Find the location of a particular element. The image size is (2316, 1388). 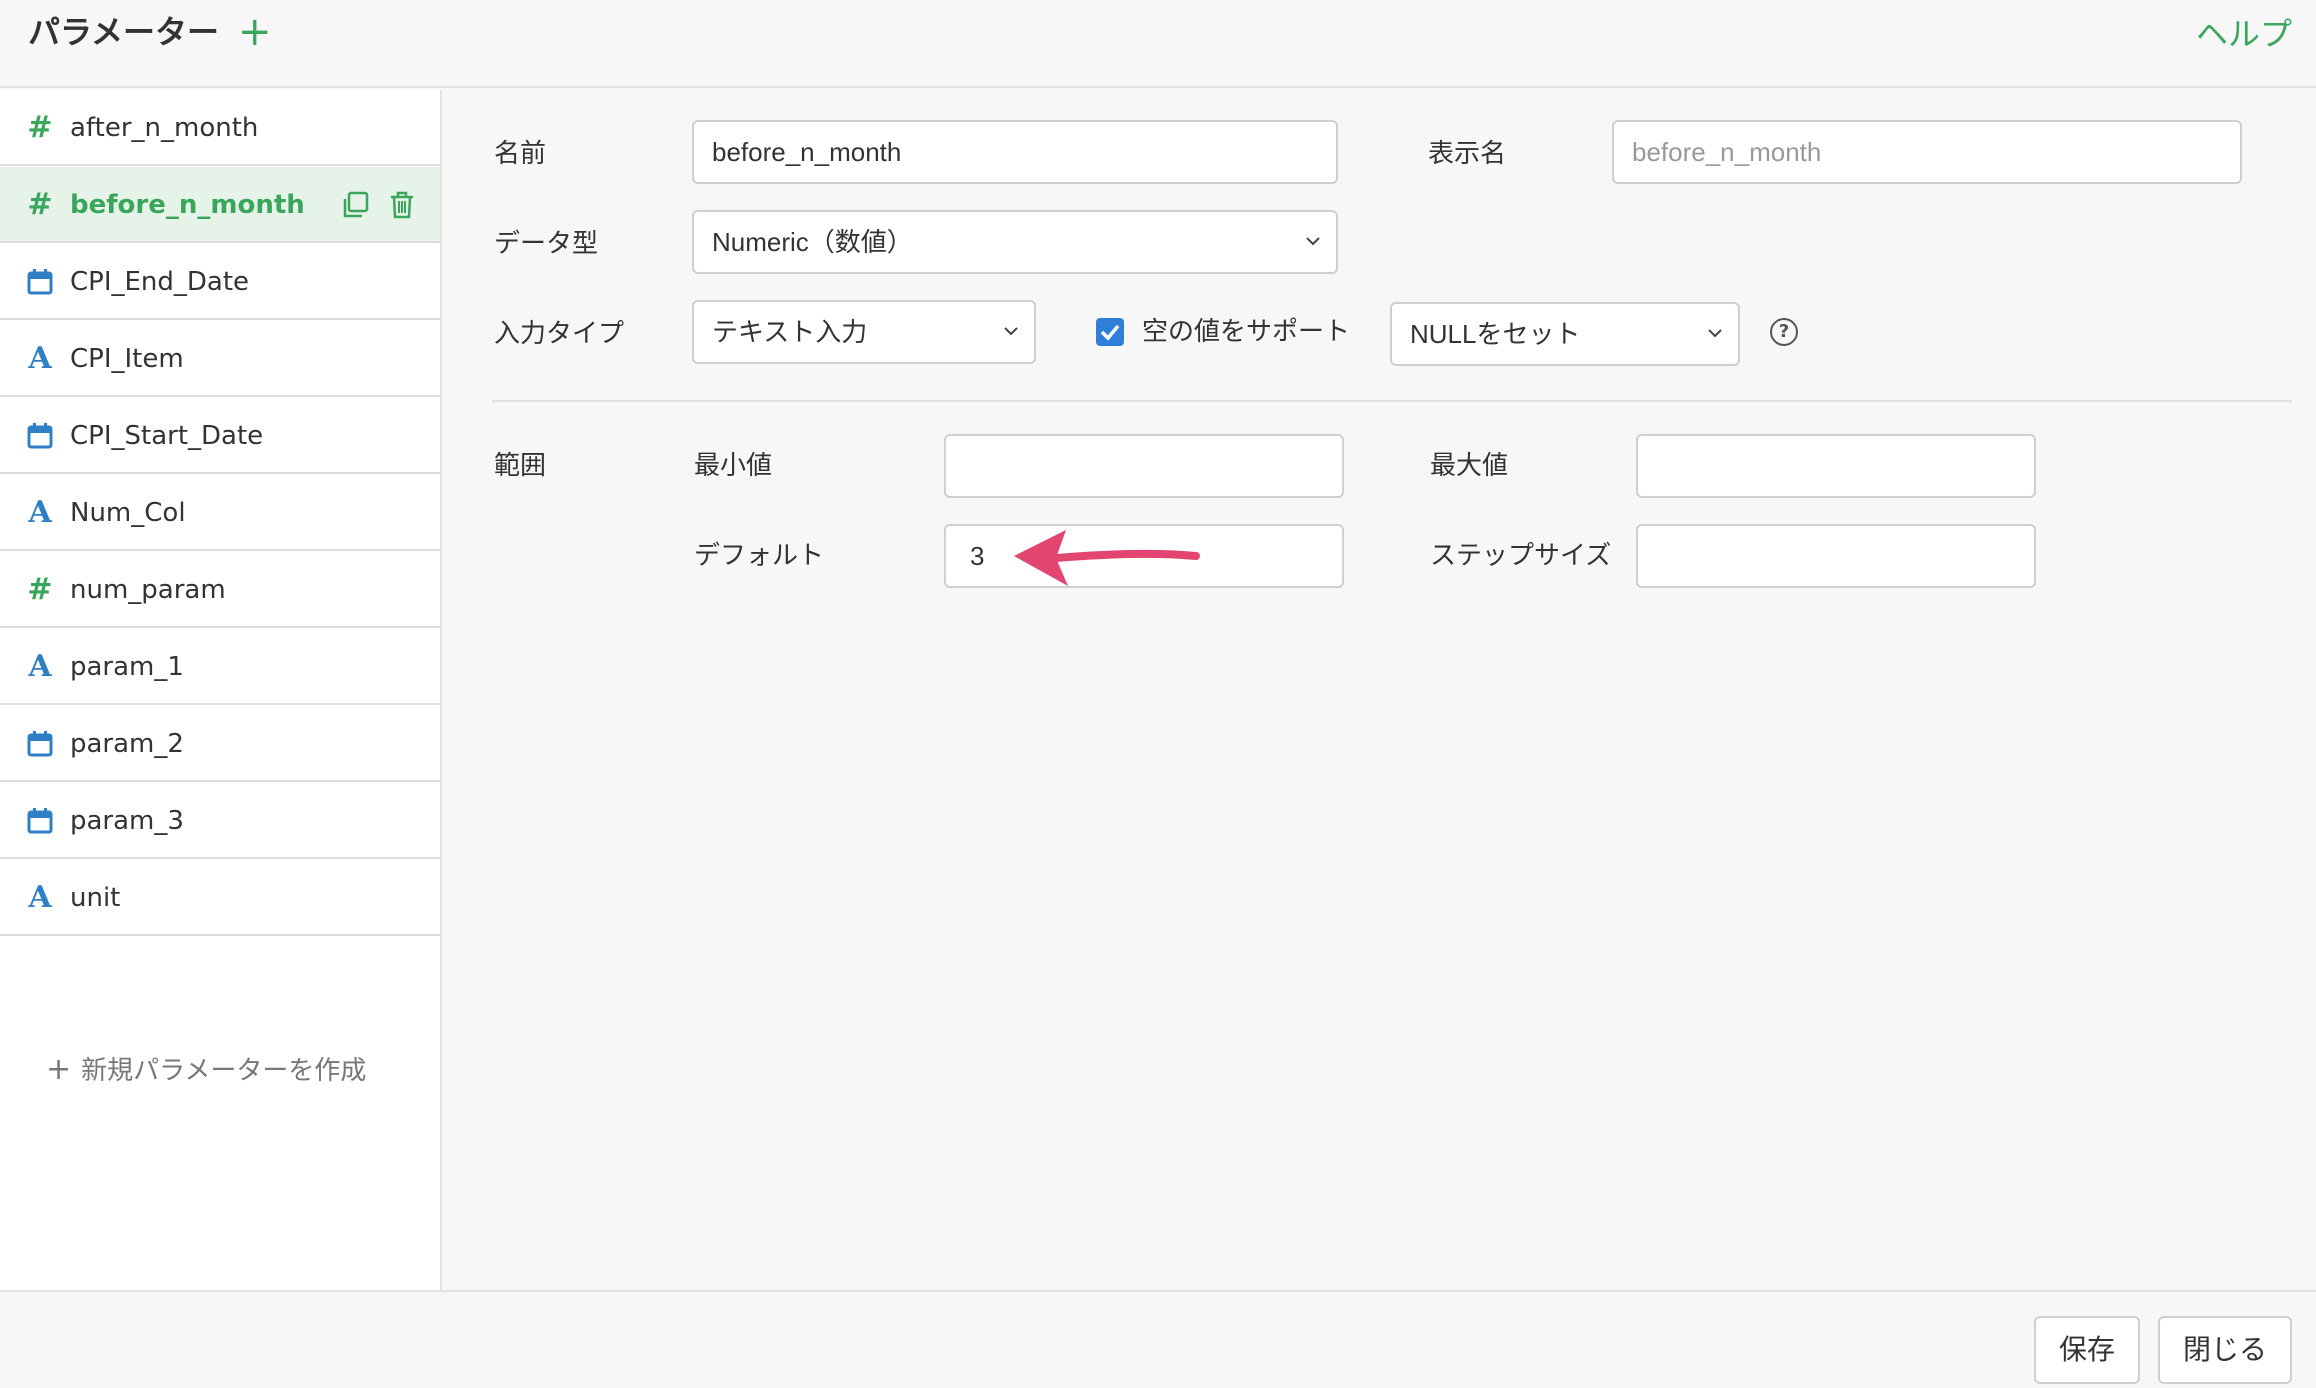

sidebar-item-after-n-month: # after_n_month is located at coordinates (220, 128).